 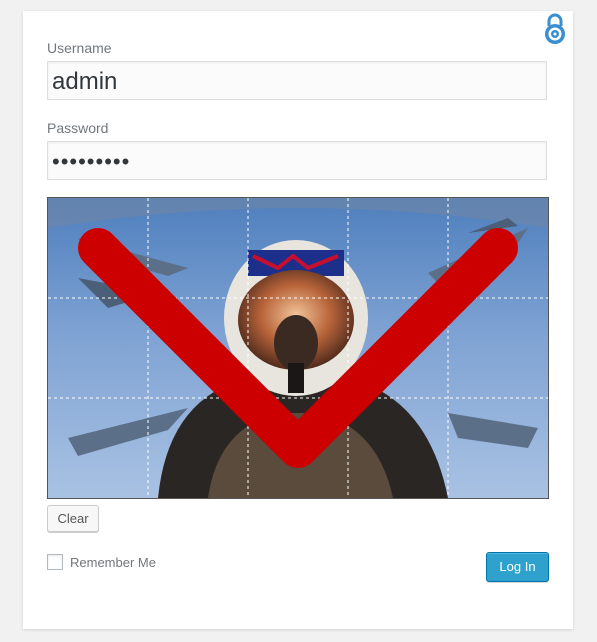 I want to click on username-field: admin, so click(x=297, y=80).